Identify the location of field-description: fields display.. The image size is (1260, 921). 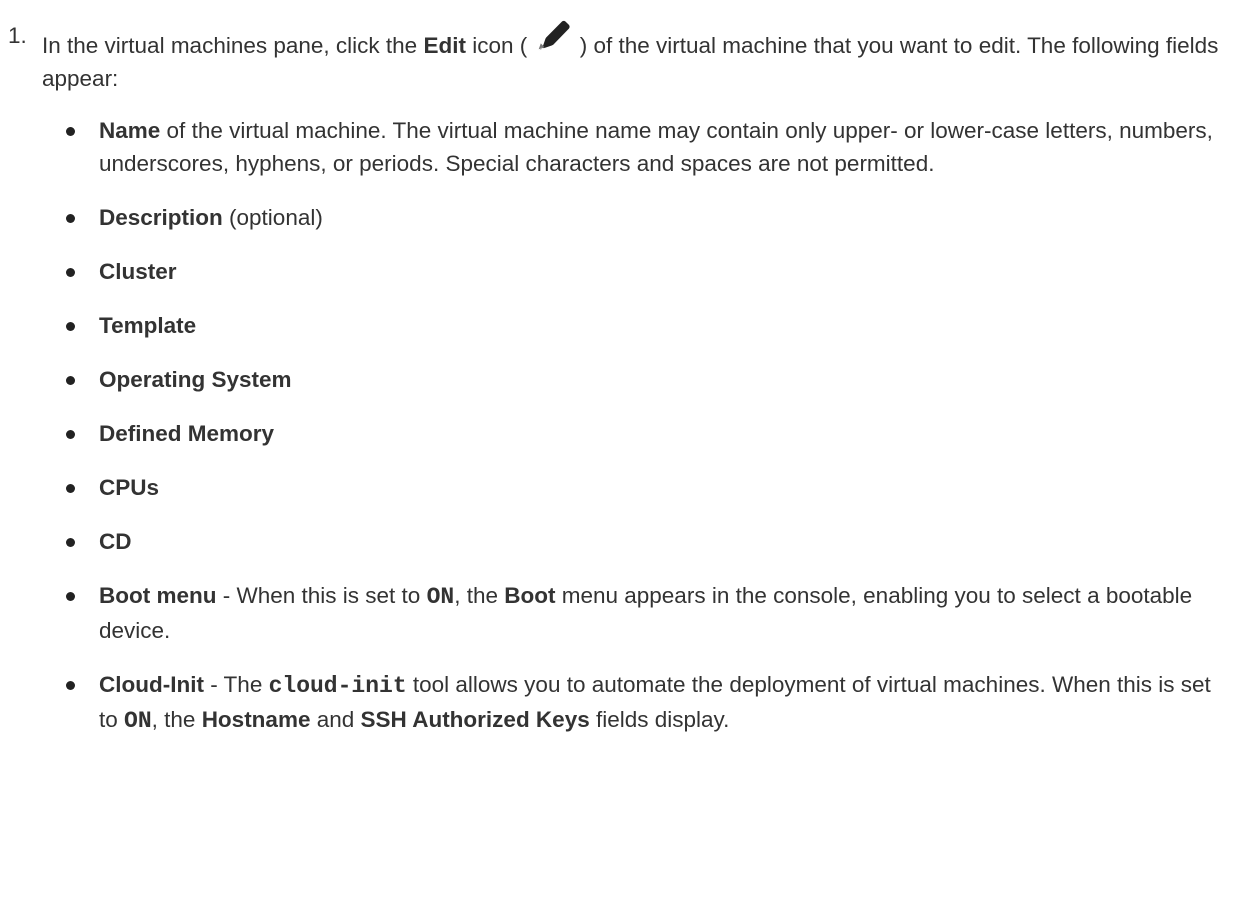
(659, 719).